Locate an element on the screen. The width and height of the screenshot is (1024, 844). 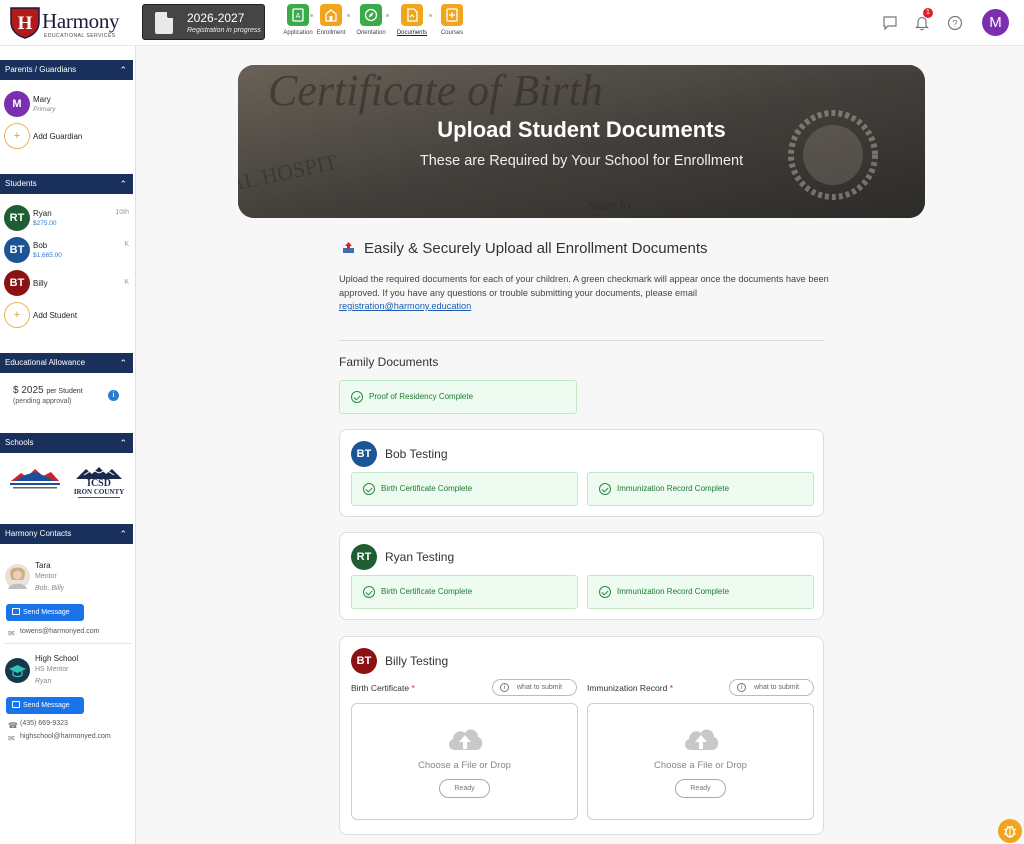
student-item-billy: BT Billy K is located at coordinates (68, 284).